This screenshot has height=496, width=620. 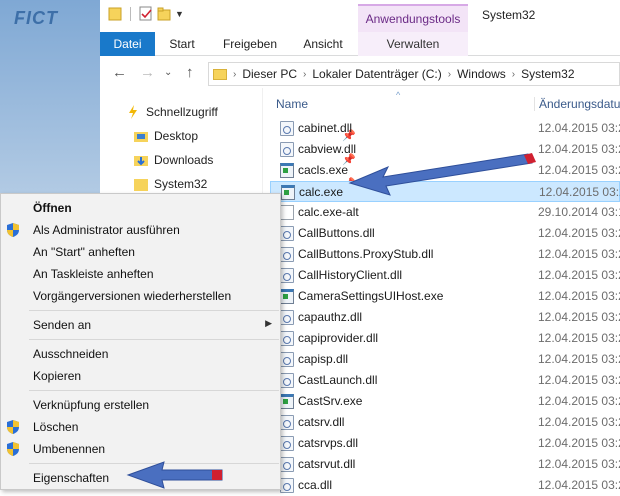 What do you see at coordinates (292, 104) in the screenshot?
I see `column-header-name: Name` at bounding box center [292, 104].